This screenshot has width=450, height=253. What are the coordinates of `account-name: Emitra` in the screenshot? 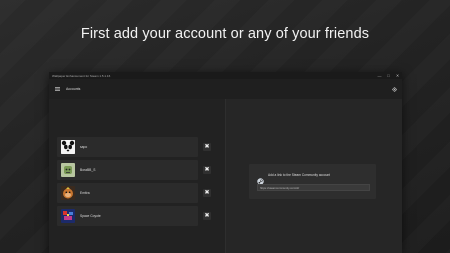 It's located at (85, 193).